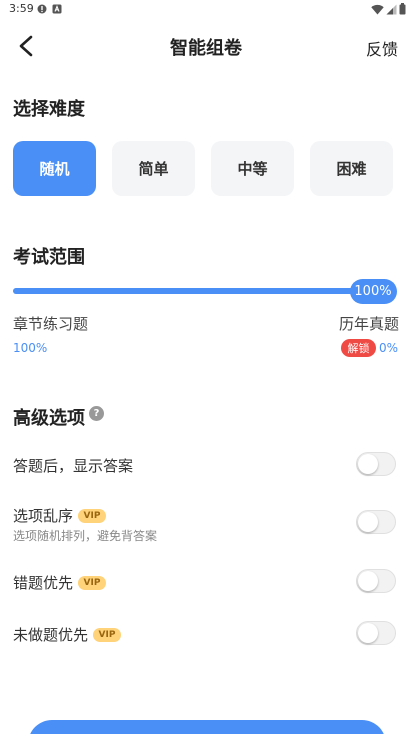 The height and width of the screenshot is (734, 412). I want to click on scope-slider-fill, so click(193, 291).